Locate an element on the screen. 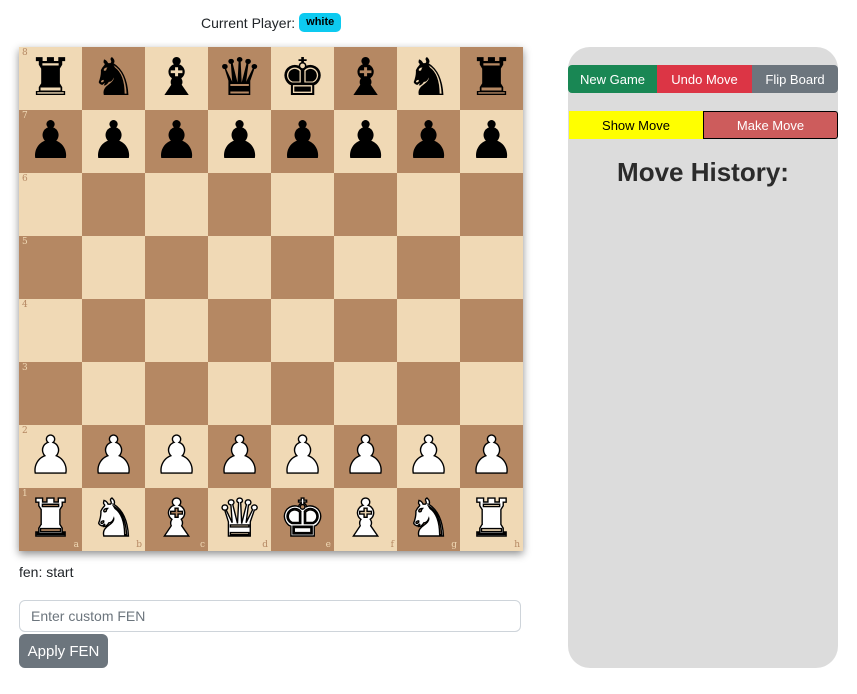 The height and width of the screenshot is (694, 857). square-h2: ♟ is located at coordinates (491, 456).